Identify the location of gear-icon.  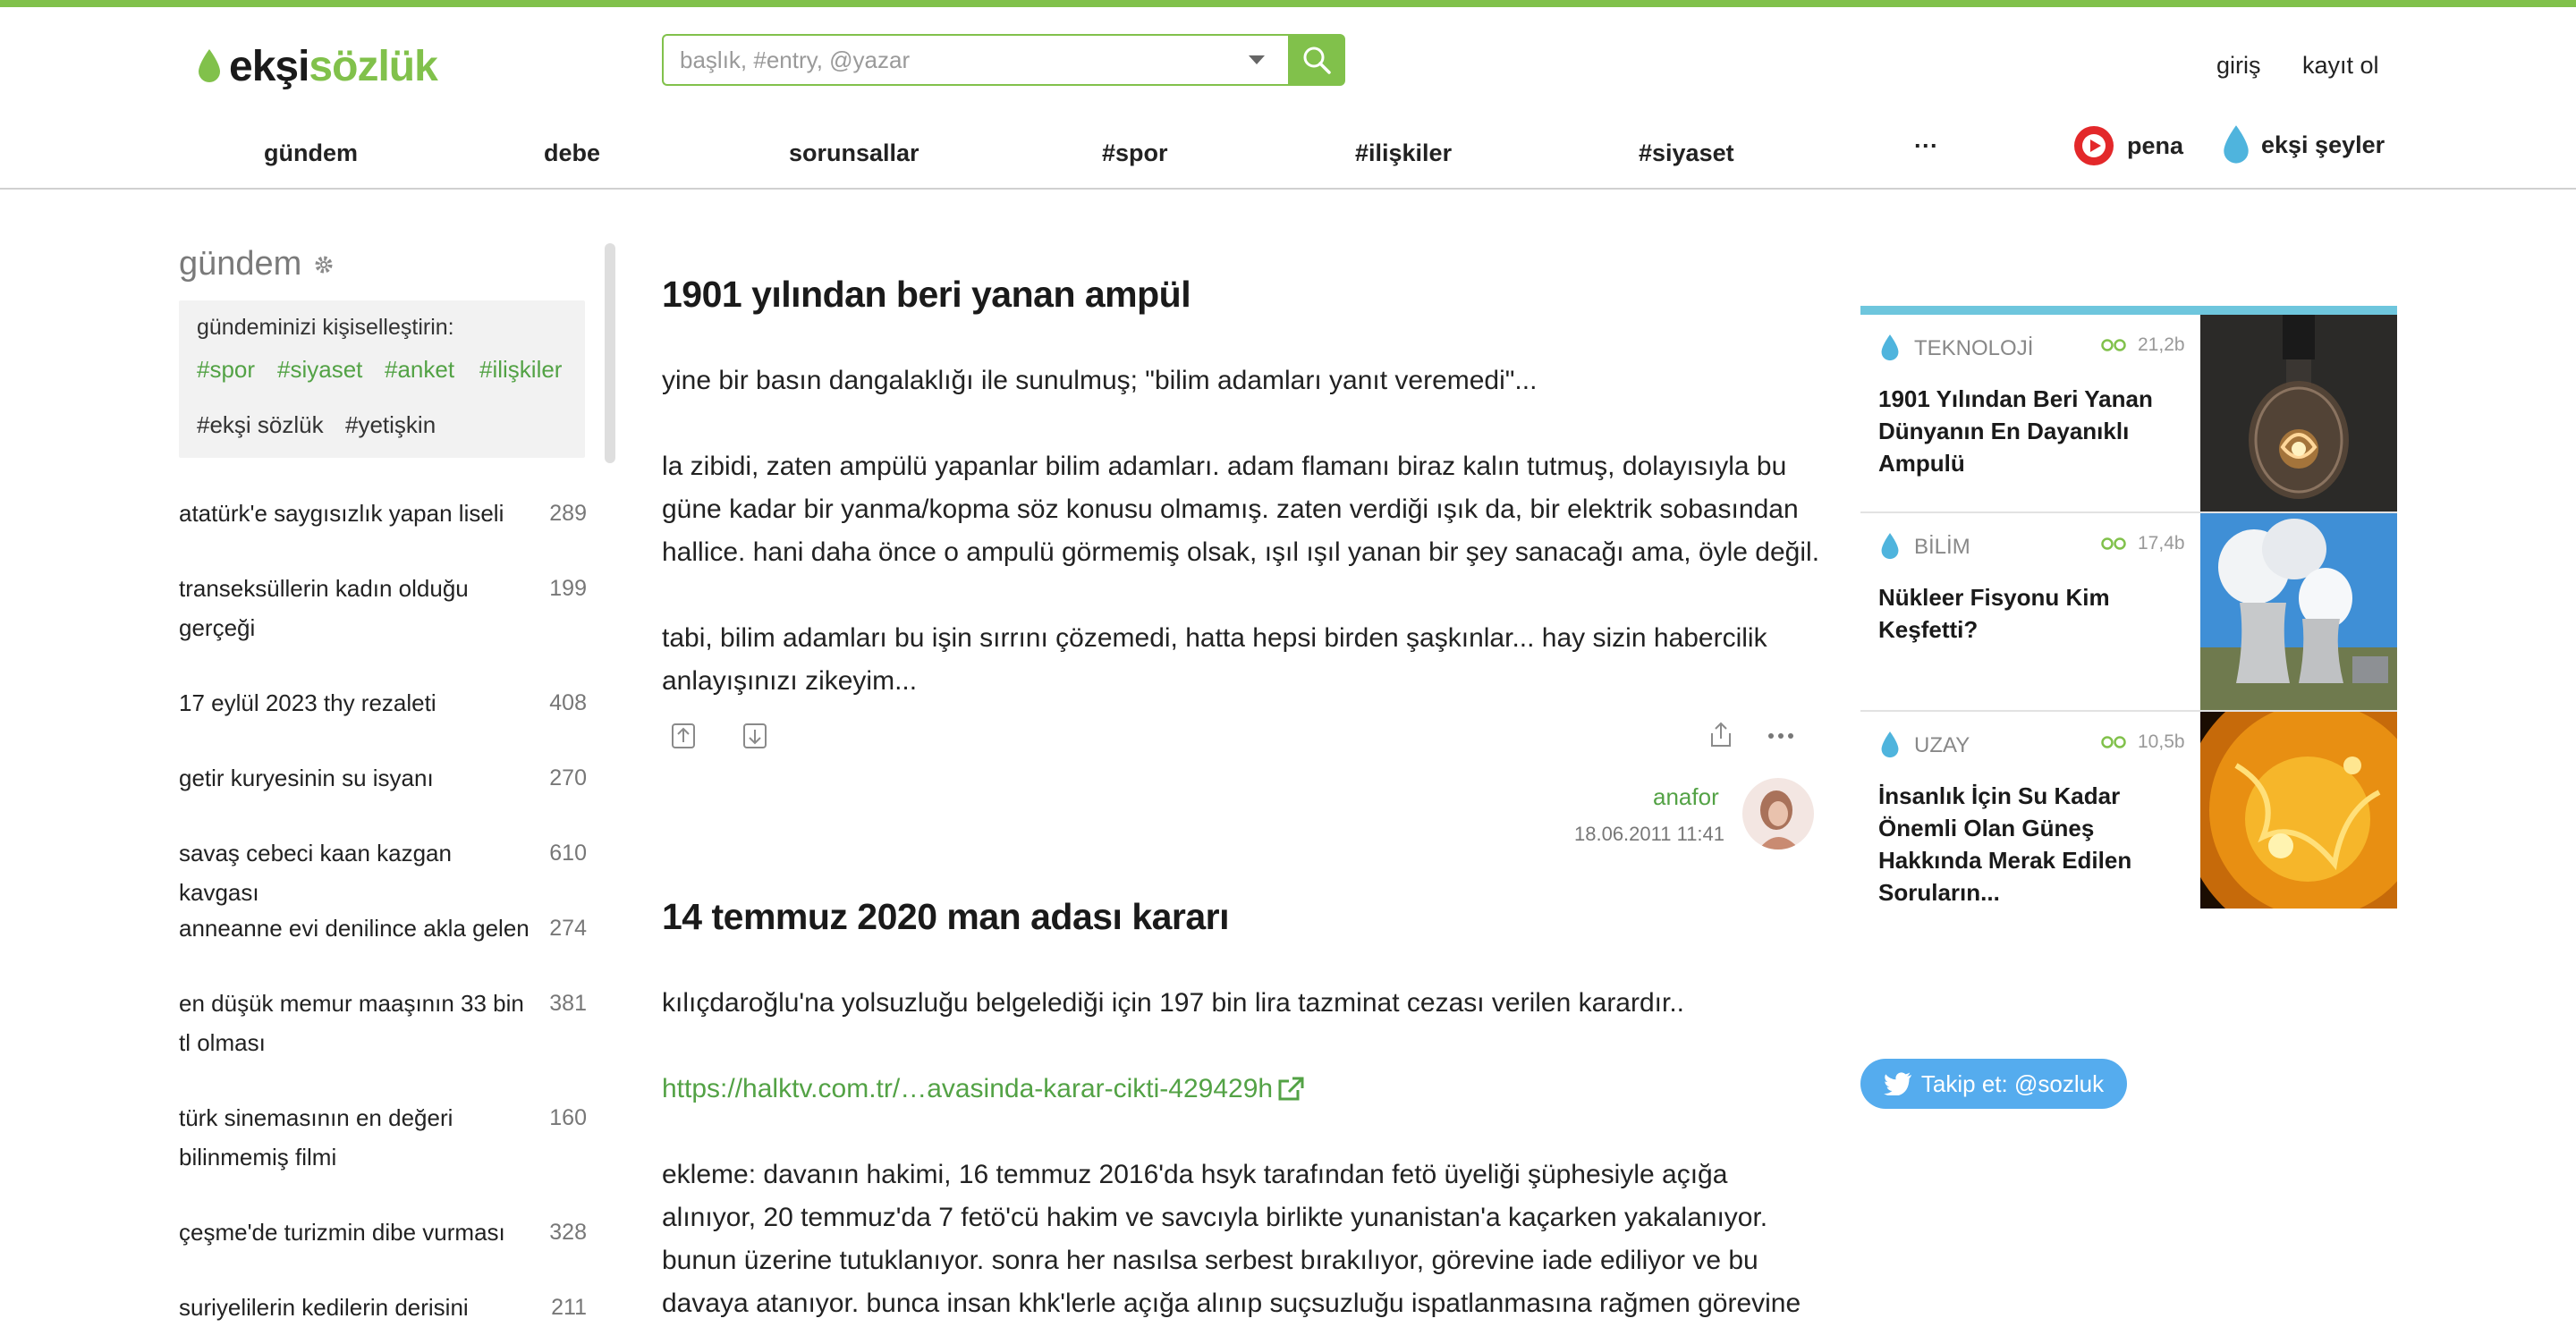
(324, 265).